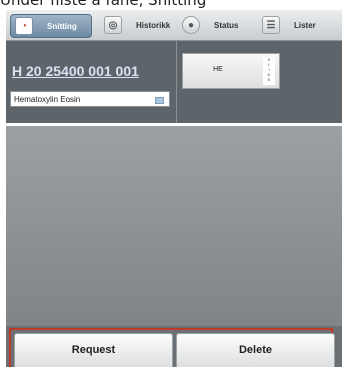 The image size is (342, 367). What do you see at coordinates (159, 100) in the screenshot?
I see `dropdown-icon` at bounding box center [159, 100].